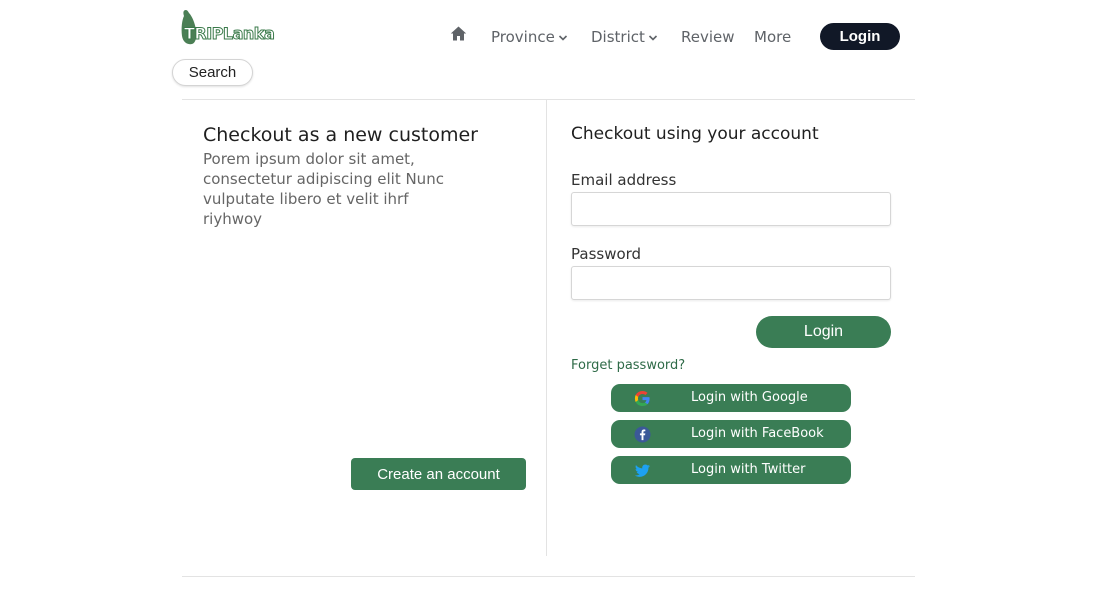 Image resolution: width=1098 pixels, height=595 pixels. What do you see at coordinates (340, 135) in the screenshot?
I see `new-customer-title: Checkout as a new customer` at bounding box center [340, 135].